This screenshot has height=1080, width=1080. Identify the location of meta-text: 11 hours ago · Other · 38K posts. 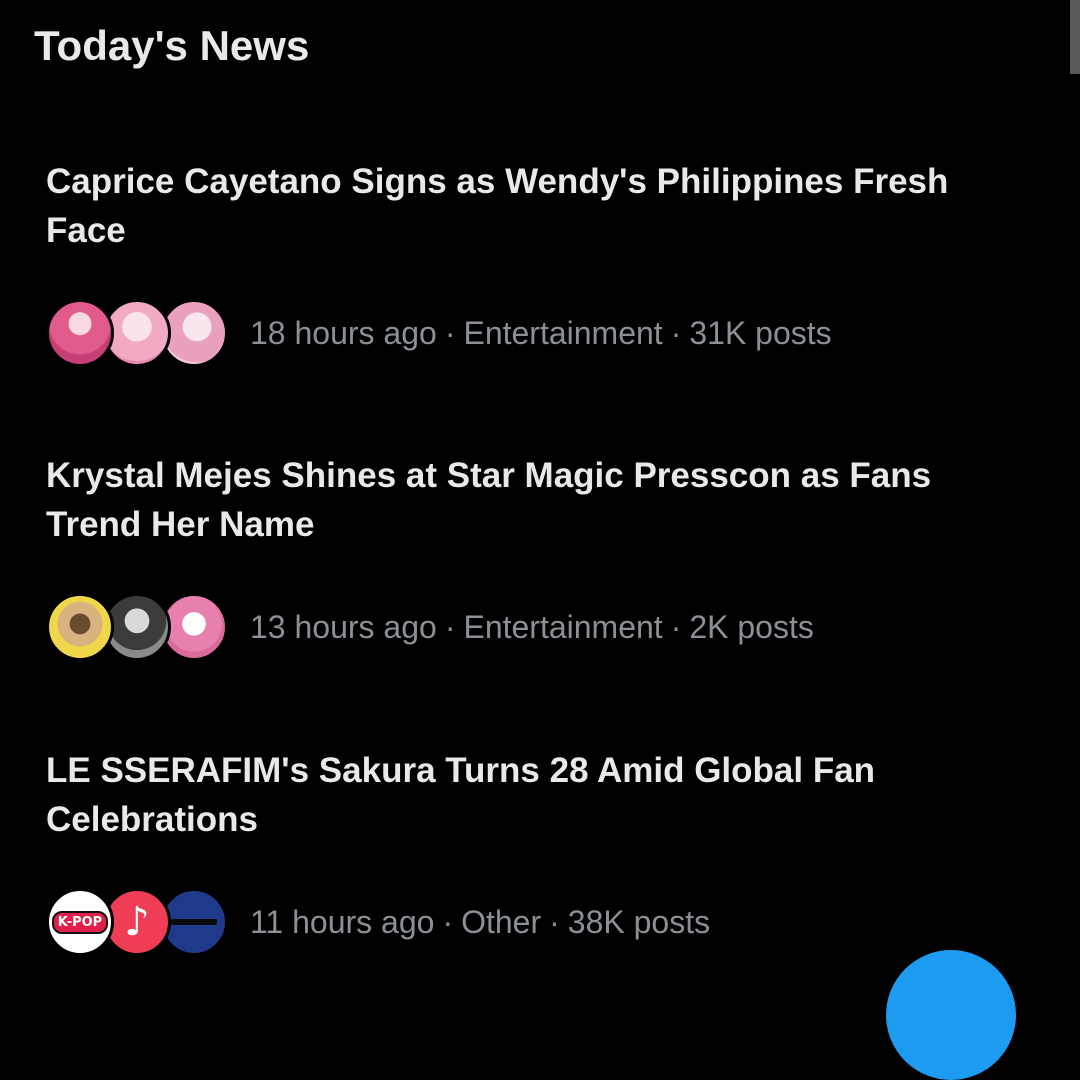
(480, 922).